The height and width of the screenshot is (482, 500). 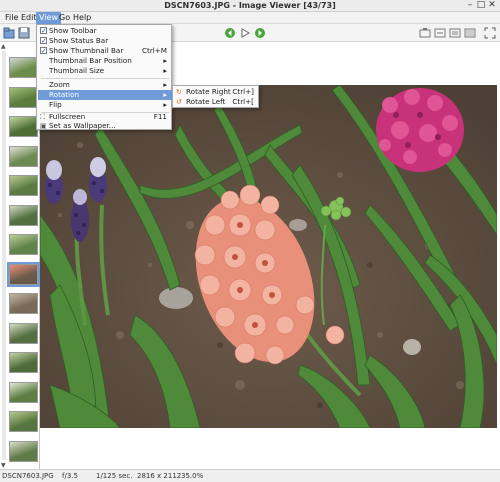 I want to click on fit-icon, so click(x=455, y=33).